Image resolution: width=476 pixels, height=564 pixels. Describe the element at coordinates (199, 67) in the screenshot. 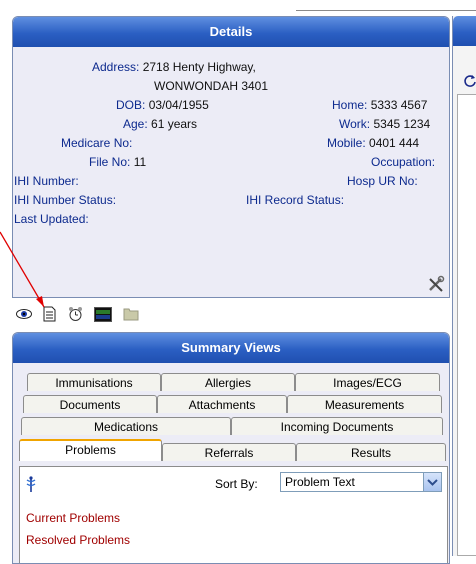

I see `address-line1: 2718 Henty Highway,` at that location.